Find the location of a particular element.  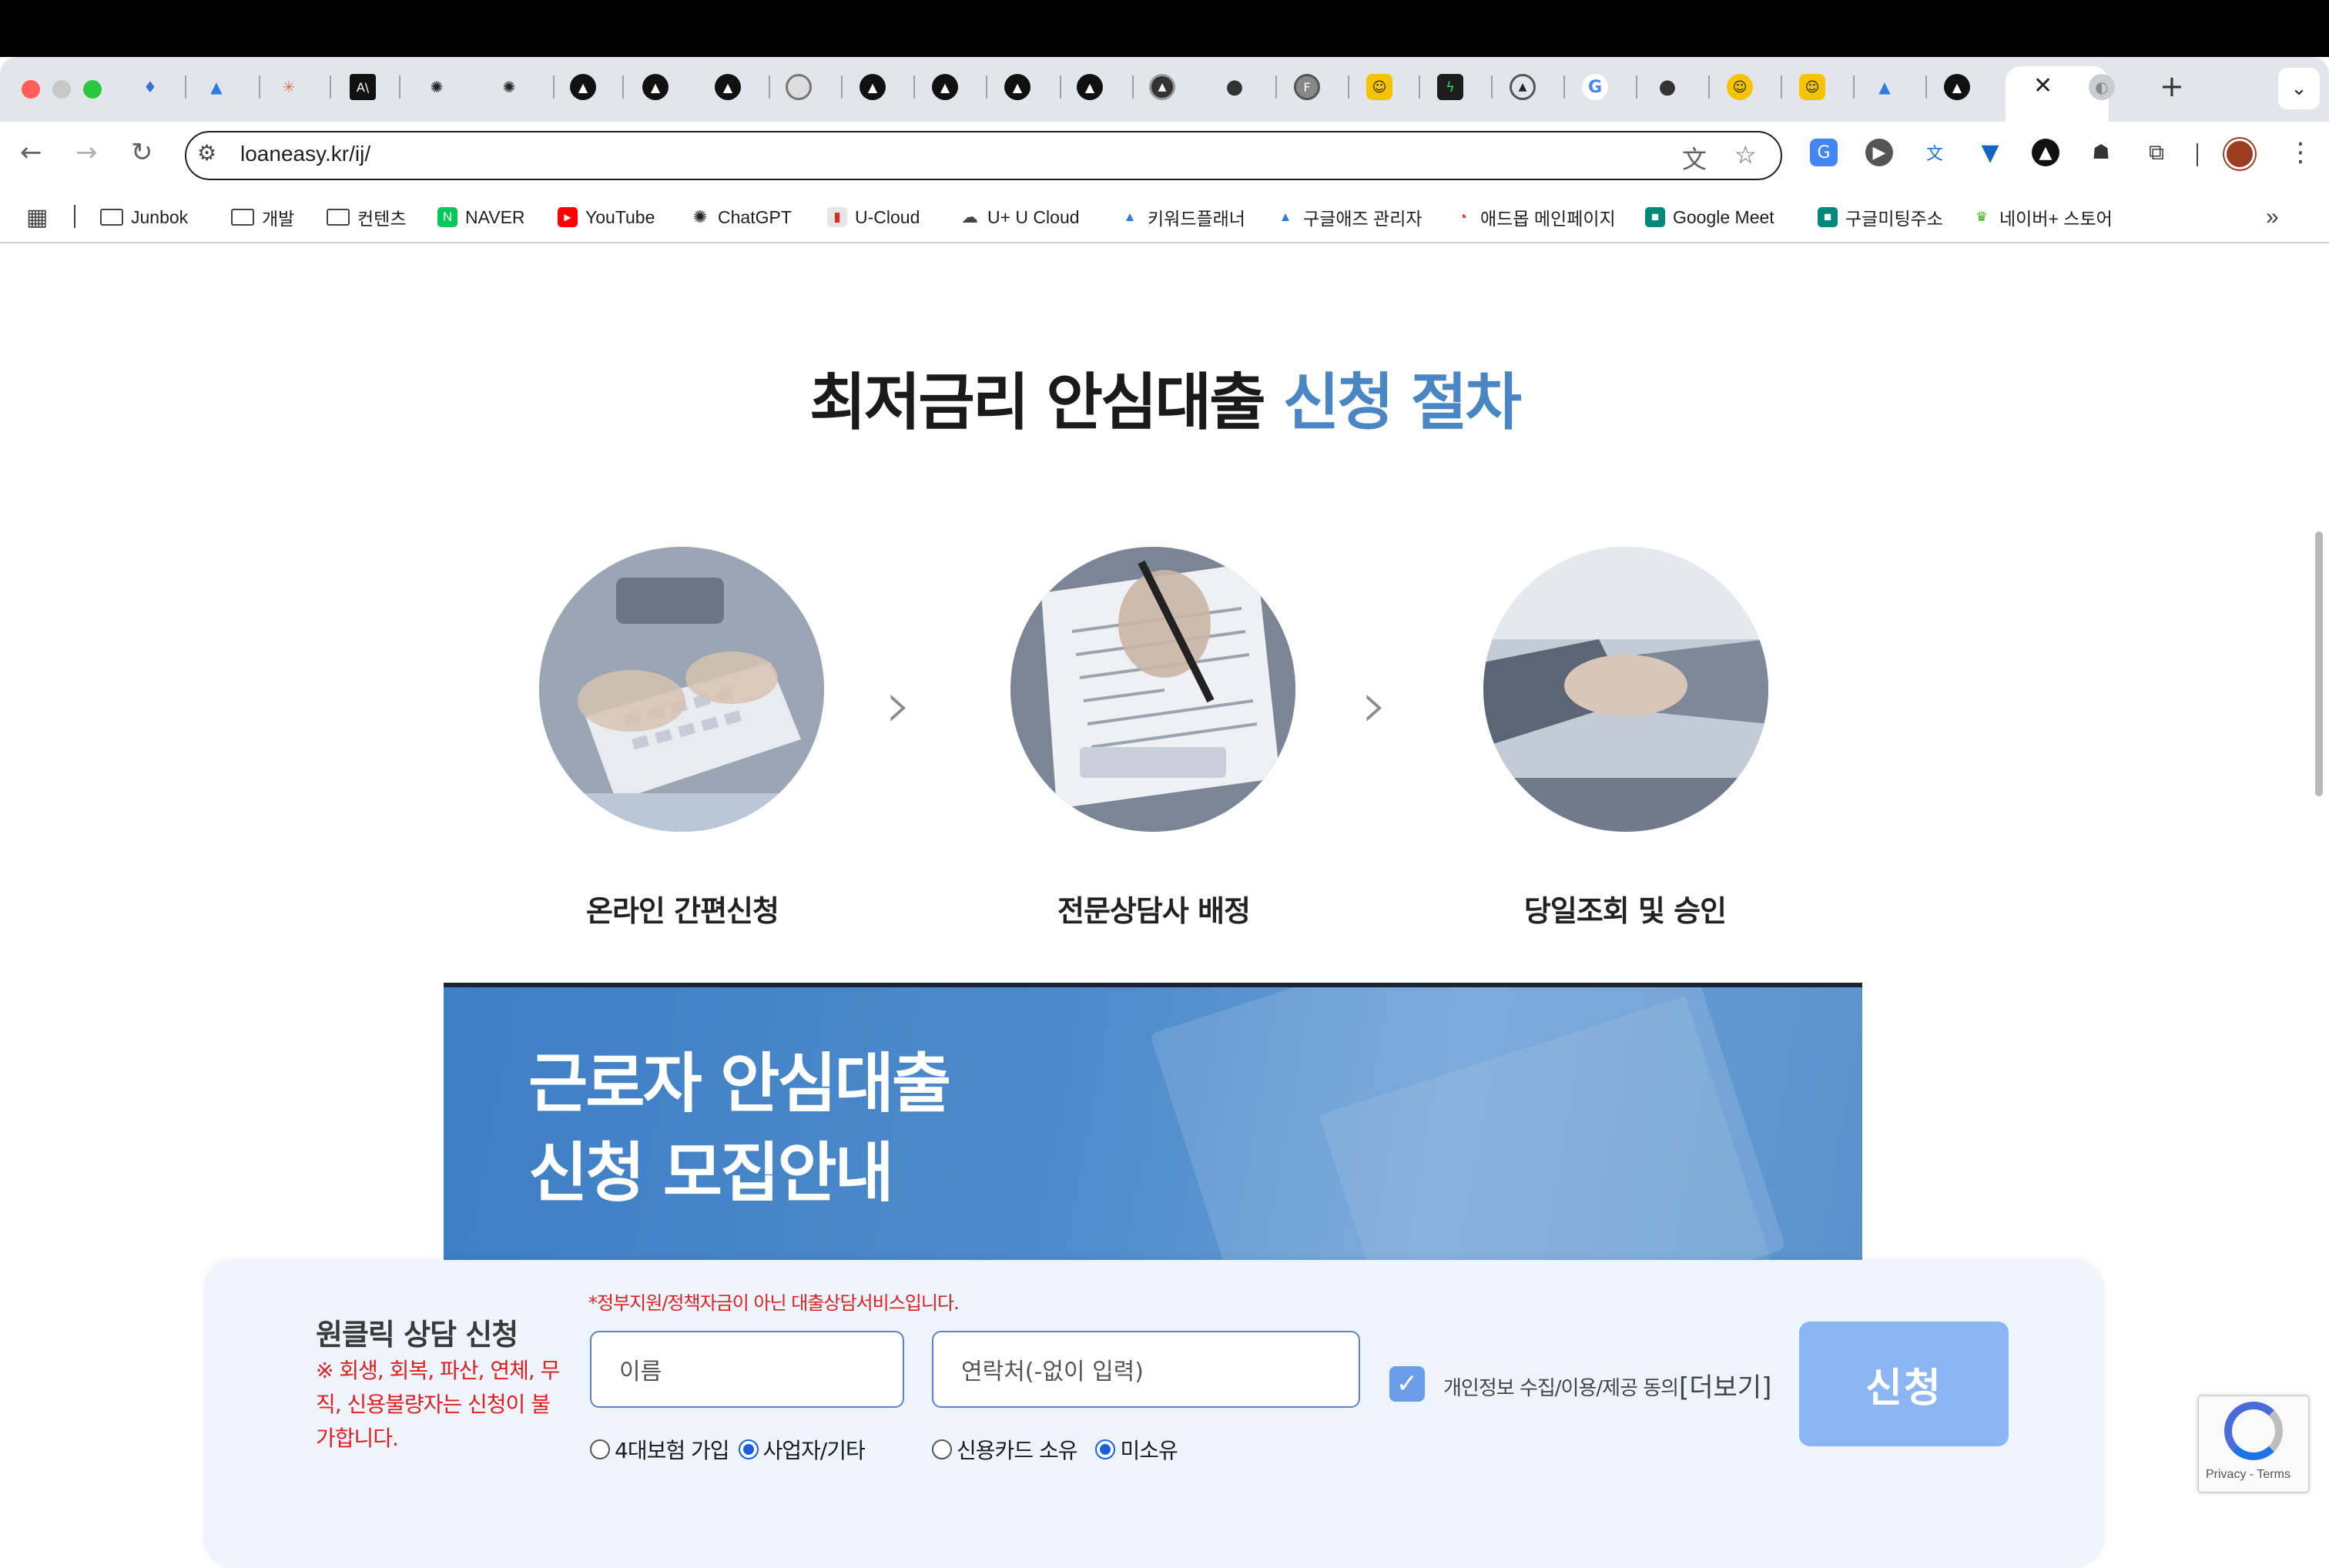

translate-icon: 文 is located at coordinates (1694, 158).